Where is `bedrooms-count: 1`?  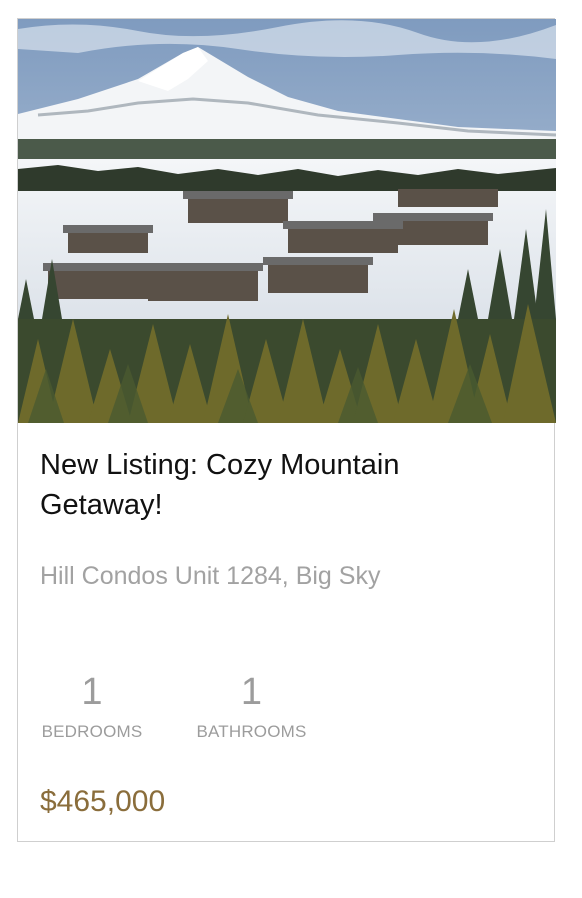
bedrooms-count: 1 is located at coordinates (92, 692).